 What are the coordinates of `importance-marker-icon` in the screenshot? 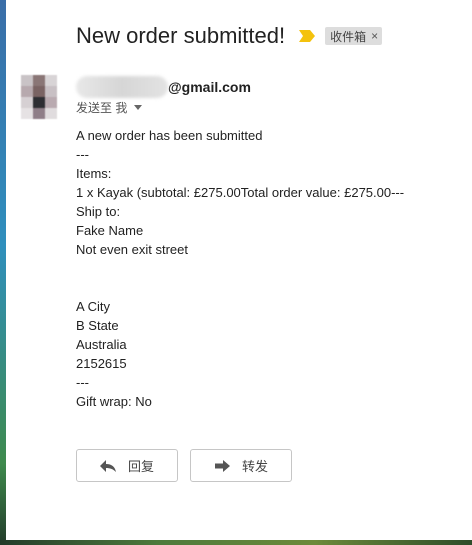 It's located at (307, 36).